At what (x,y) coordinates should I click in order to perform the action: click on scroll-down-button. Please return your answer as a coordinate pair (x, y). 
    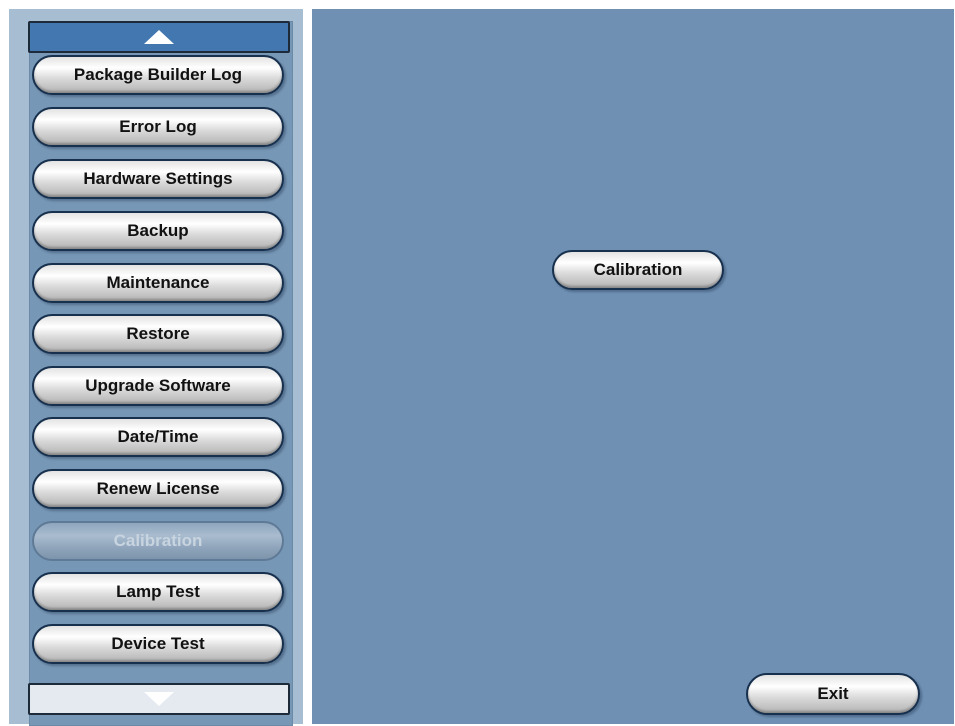
    Looking at the image, I should click on (159, 699).